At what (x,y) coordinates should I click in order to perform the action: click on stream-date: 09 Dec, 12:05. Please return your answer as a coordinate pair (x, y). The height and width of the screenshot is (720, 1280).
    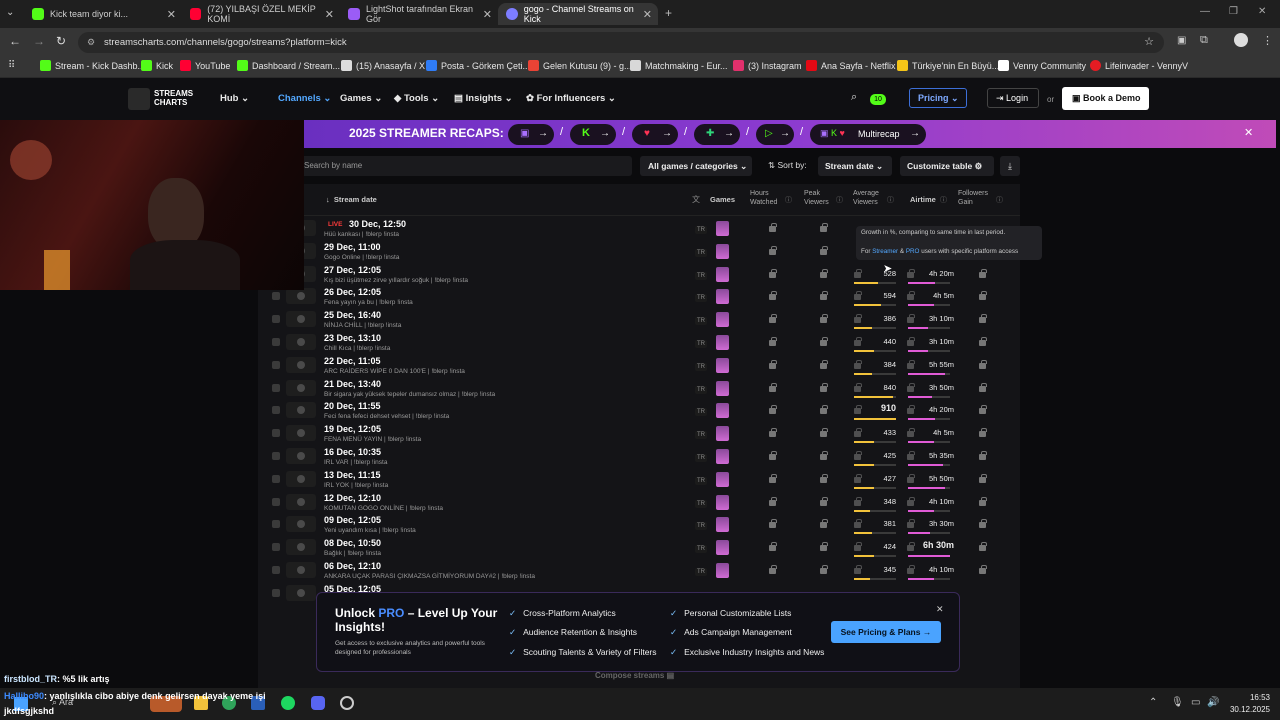
    Looking at the image, I should click on (352, 520).